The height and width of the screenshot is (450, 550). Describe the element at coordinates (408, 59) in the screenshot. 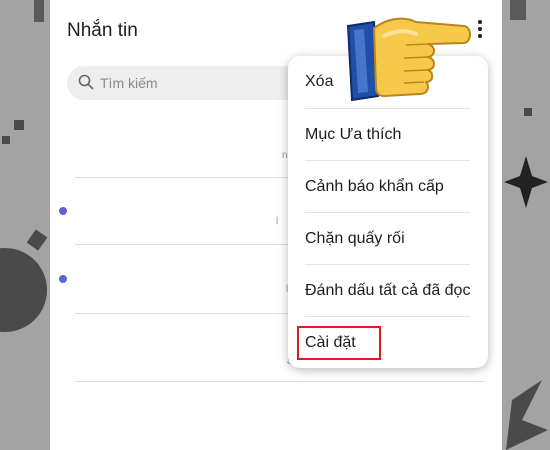

I see `pointing-hand-icon` at that location.